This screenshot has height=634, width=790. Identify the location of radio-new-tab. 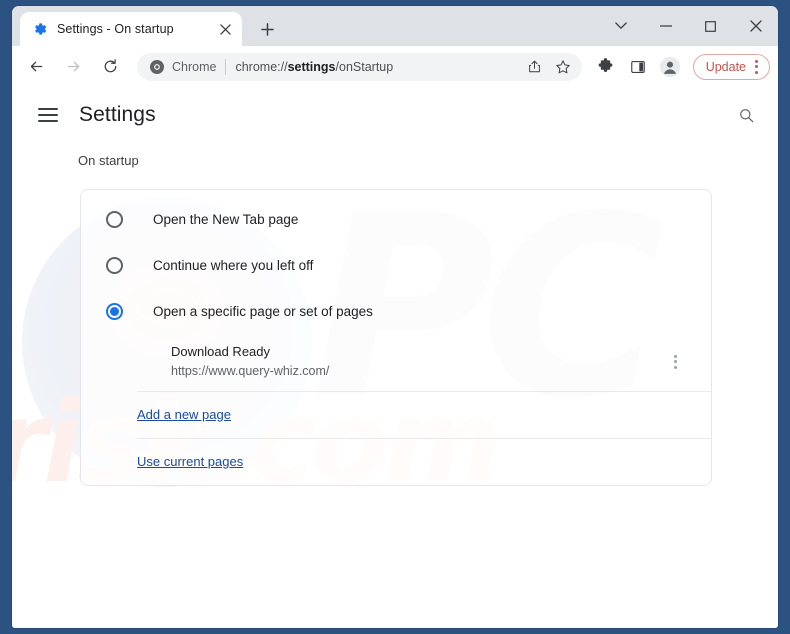
(114, 219).